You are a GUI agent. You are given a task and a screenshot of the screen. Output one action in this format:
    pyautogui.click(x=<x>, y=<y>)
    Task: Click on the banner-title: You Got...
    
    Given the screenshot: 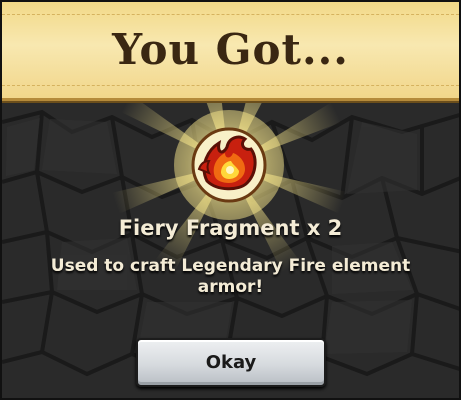 What is the action you would take?
    pyautogui.click(x=230, y=49)
    